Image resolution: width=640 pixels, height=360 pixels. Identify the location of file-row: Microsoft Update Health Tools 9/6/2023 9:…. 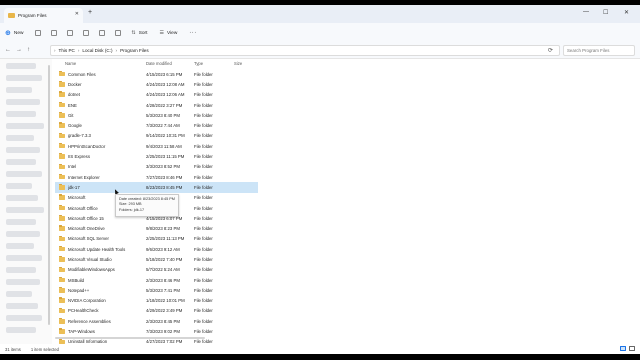
(347, 249).